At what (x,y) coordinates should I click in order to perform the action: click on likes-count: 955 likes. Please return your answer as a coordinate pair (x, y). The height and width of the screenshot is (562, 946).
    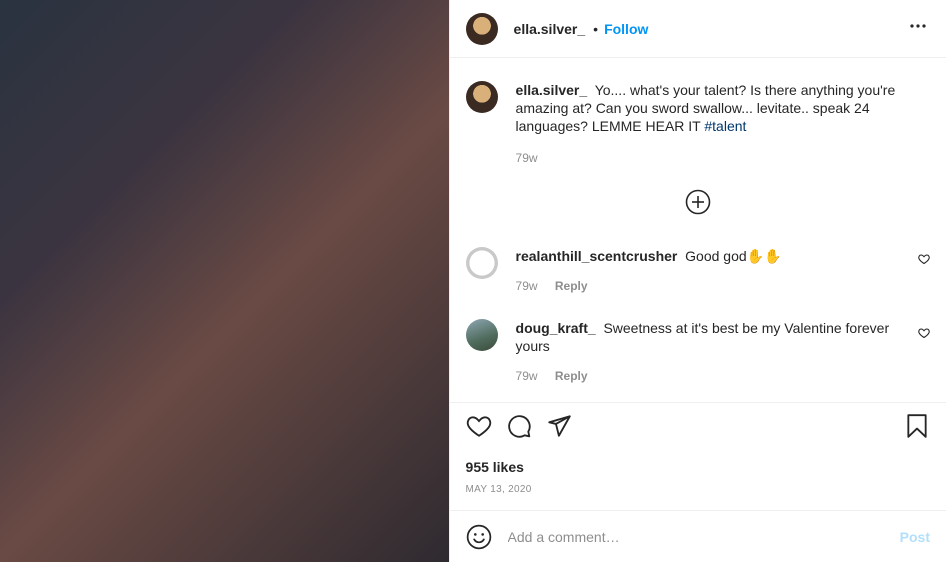
    Looking at the image, I should click on (495, 467).